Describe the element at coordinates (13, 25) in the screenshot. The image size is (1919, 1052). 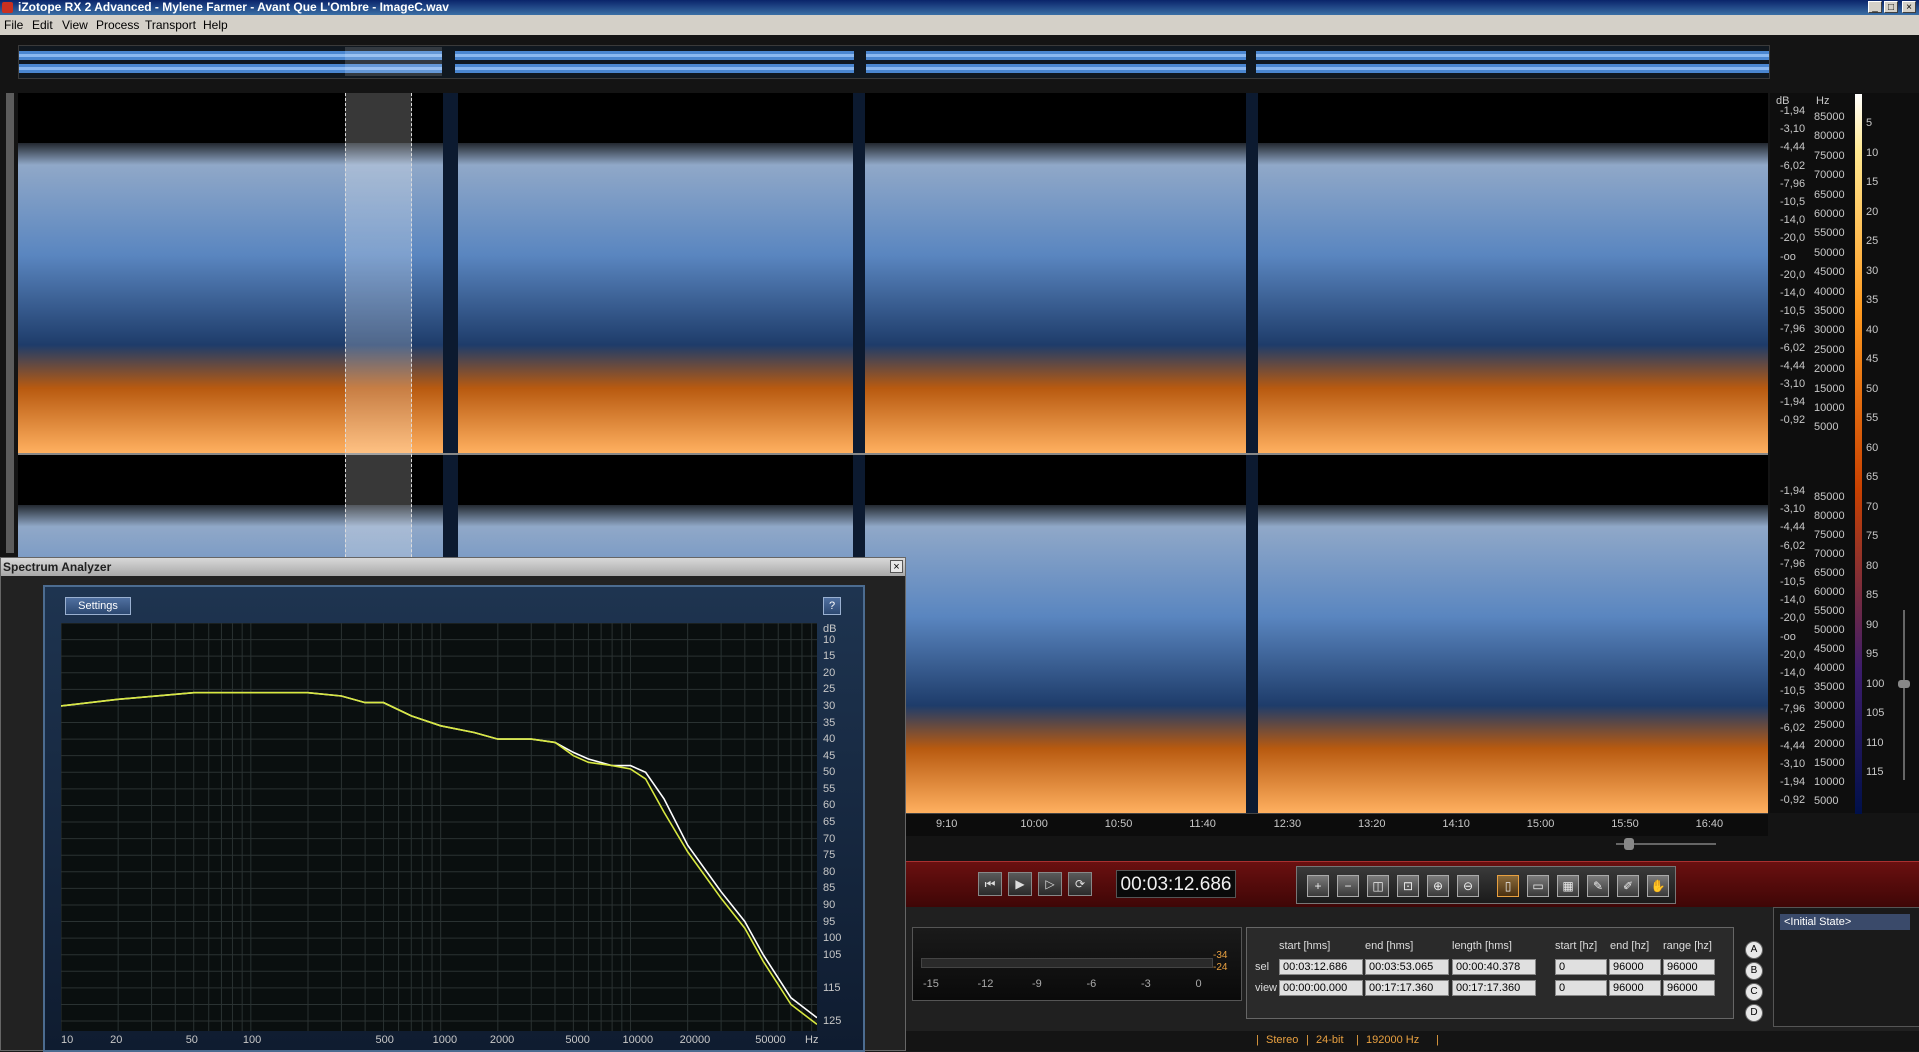
I see `menu-file: File` at that location.